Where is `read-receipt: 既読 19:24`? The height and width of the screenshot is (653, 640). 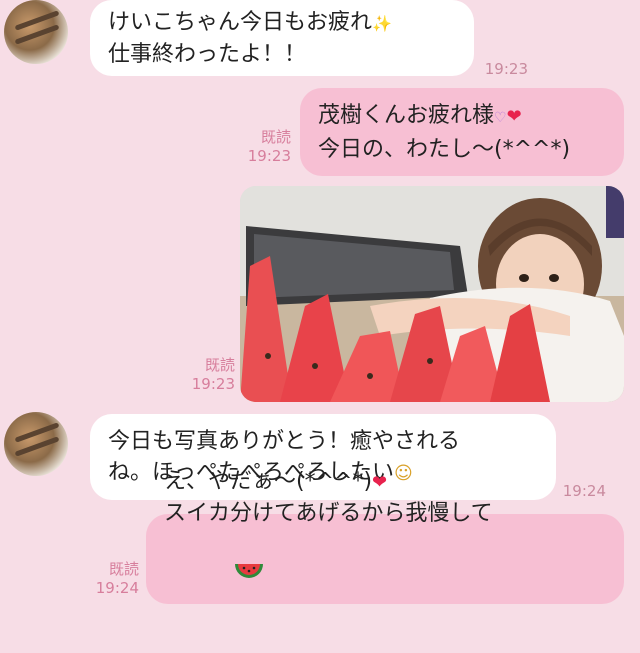 read-receipt: 既読 19:24 is located at coordinates (117, 578).